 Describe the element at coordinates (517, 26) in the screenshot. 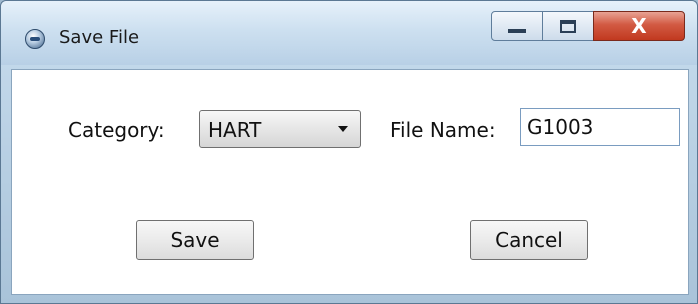

I see `minimize-button` at that location.